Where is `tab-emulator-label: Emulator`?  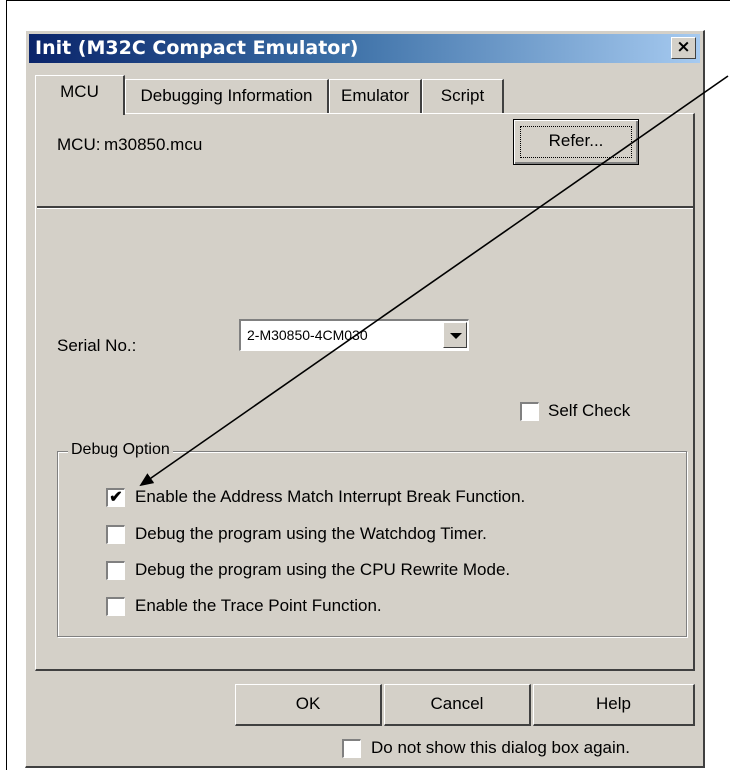 tab-emulator-label: Emulator is located at coordinates (375, 95).